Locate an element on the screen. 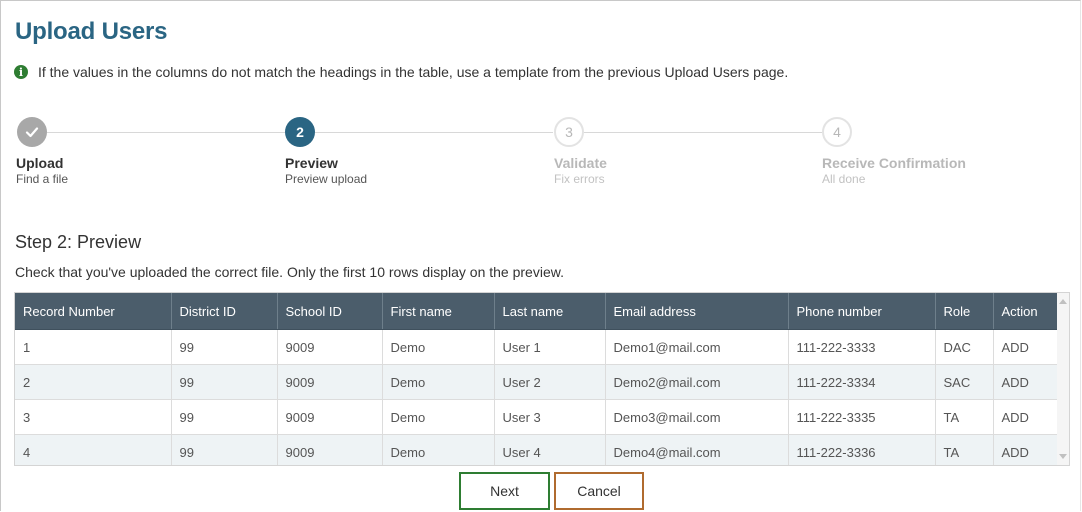 The image size is (1082, 512). step-1-circle is located at coordinates (32, 132).